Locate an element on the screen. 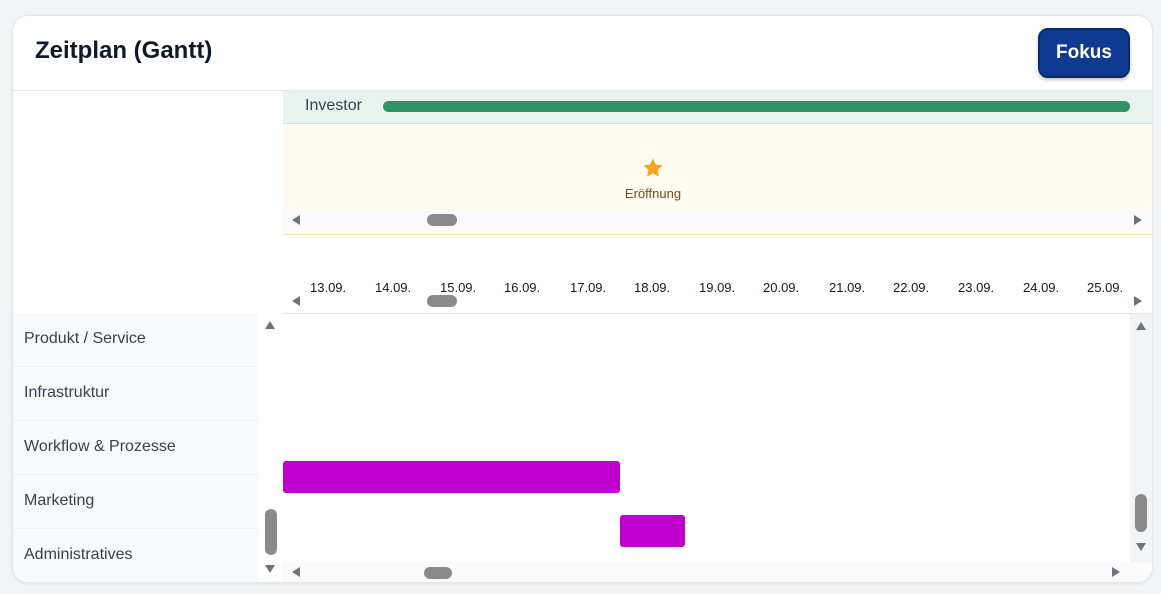 Image resolution: width=1161 pixels, height=594 pixels. task-bar-marketing is located at coordinates (451, 477).